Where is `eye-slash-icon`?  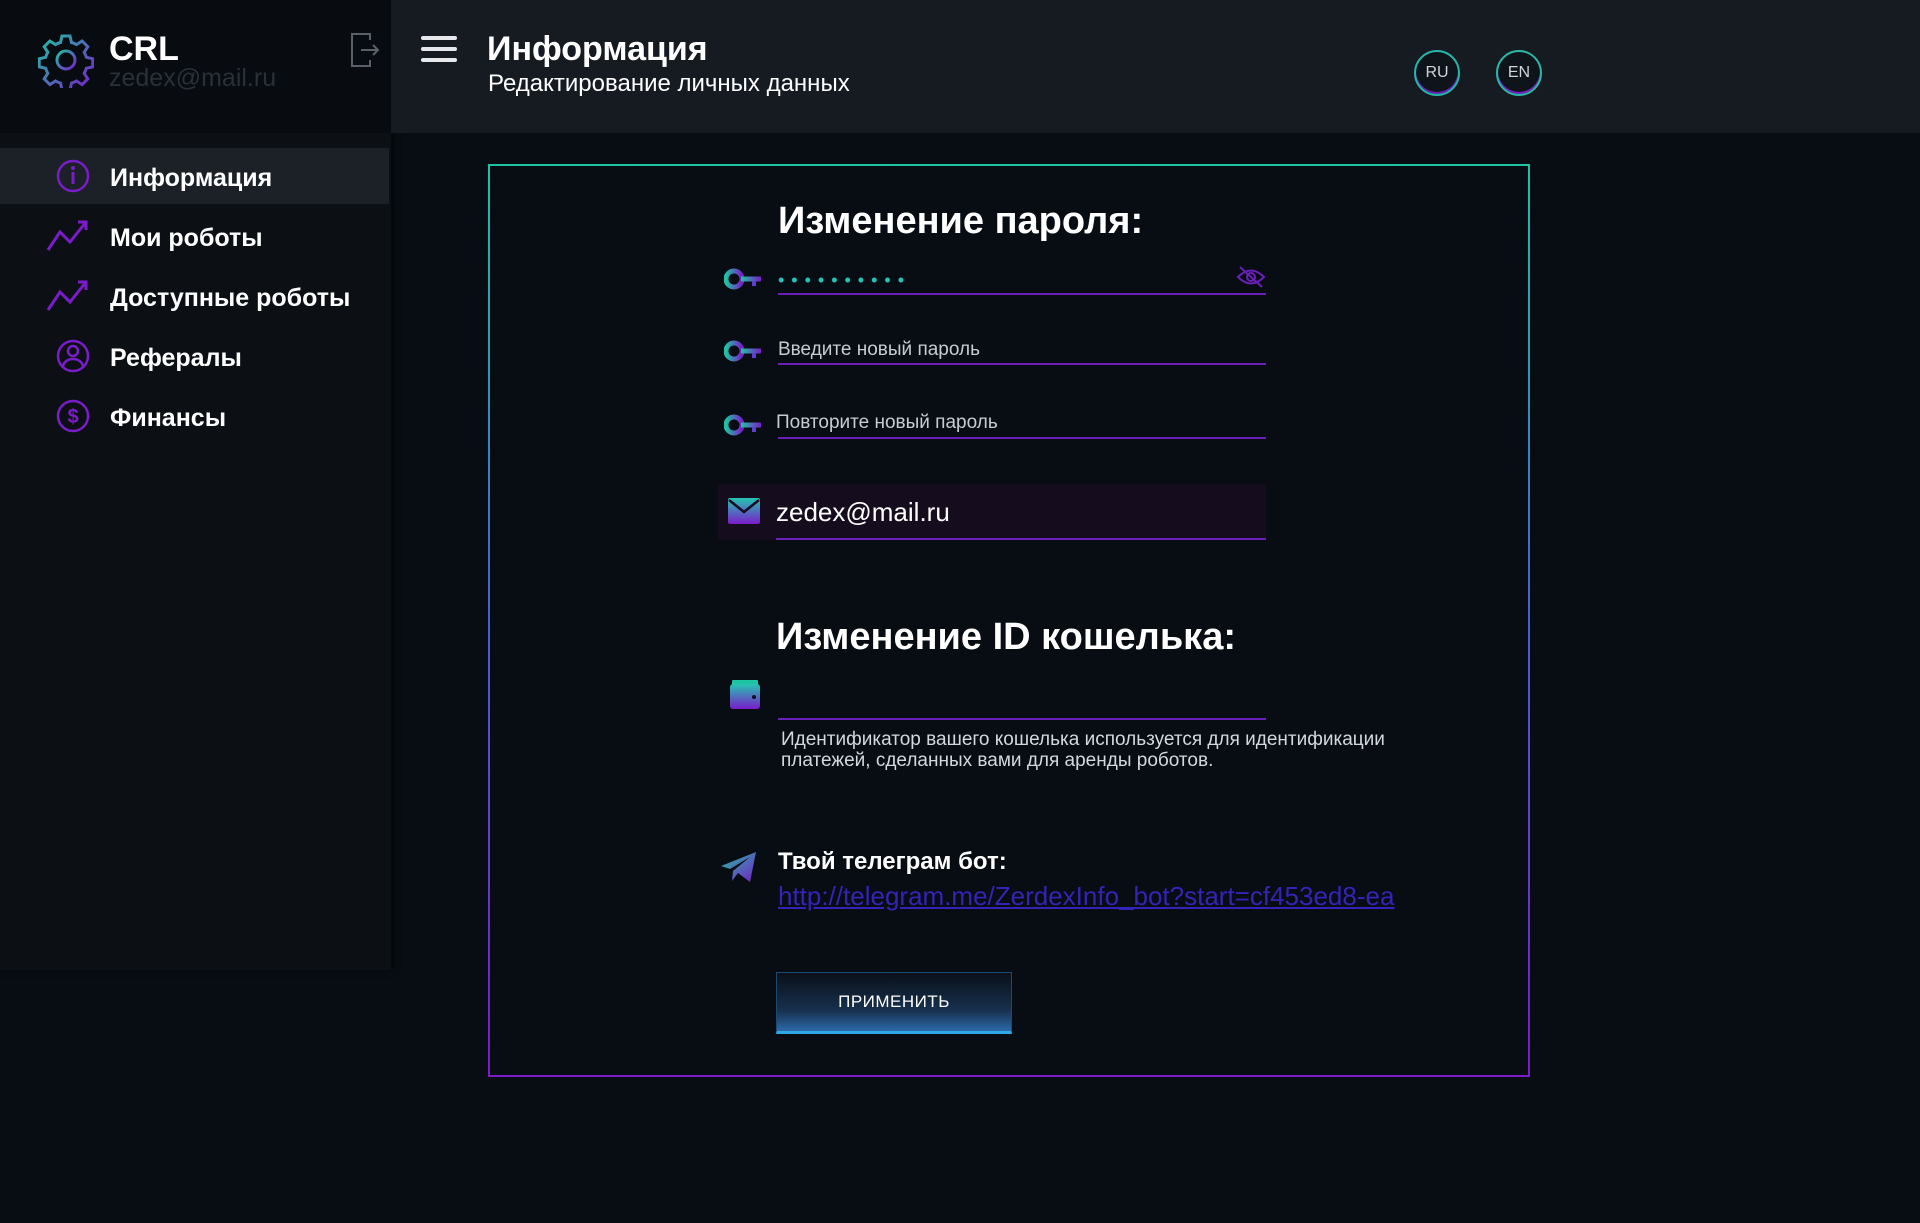
eye-slash-icon is located at coordinates (1251, 277).